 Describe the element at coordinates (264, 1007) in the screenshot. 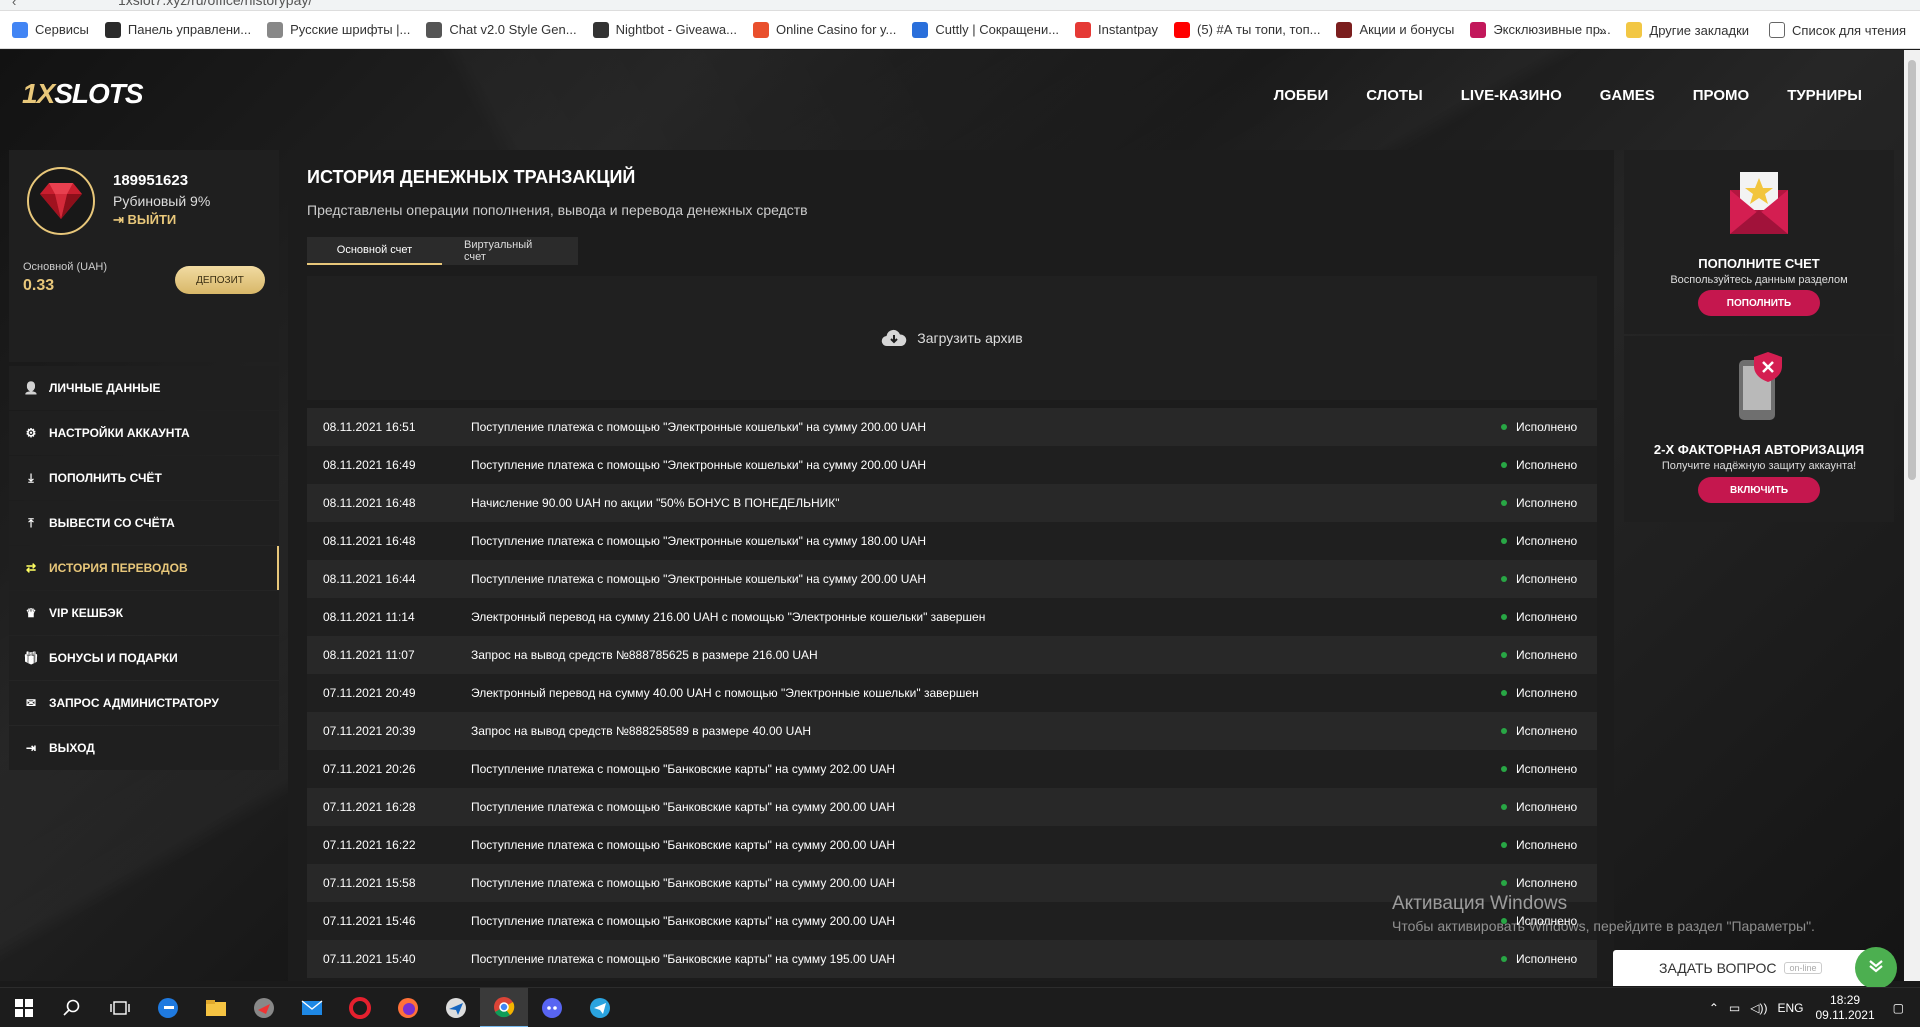

I see `app-plane-icon` at that location.